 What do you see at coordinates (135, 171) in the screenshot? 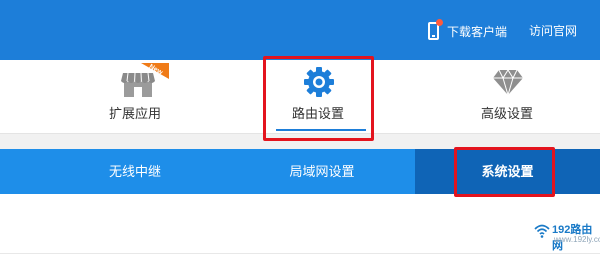
I see `tab-wireless-repeater: 无线中继` at bounding box center [135, 171].